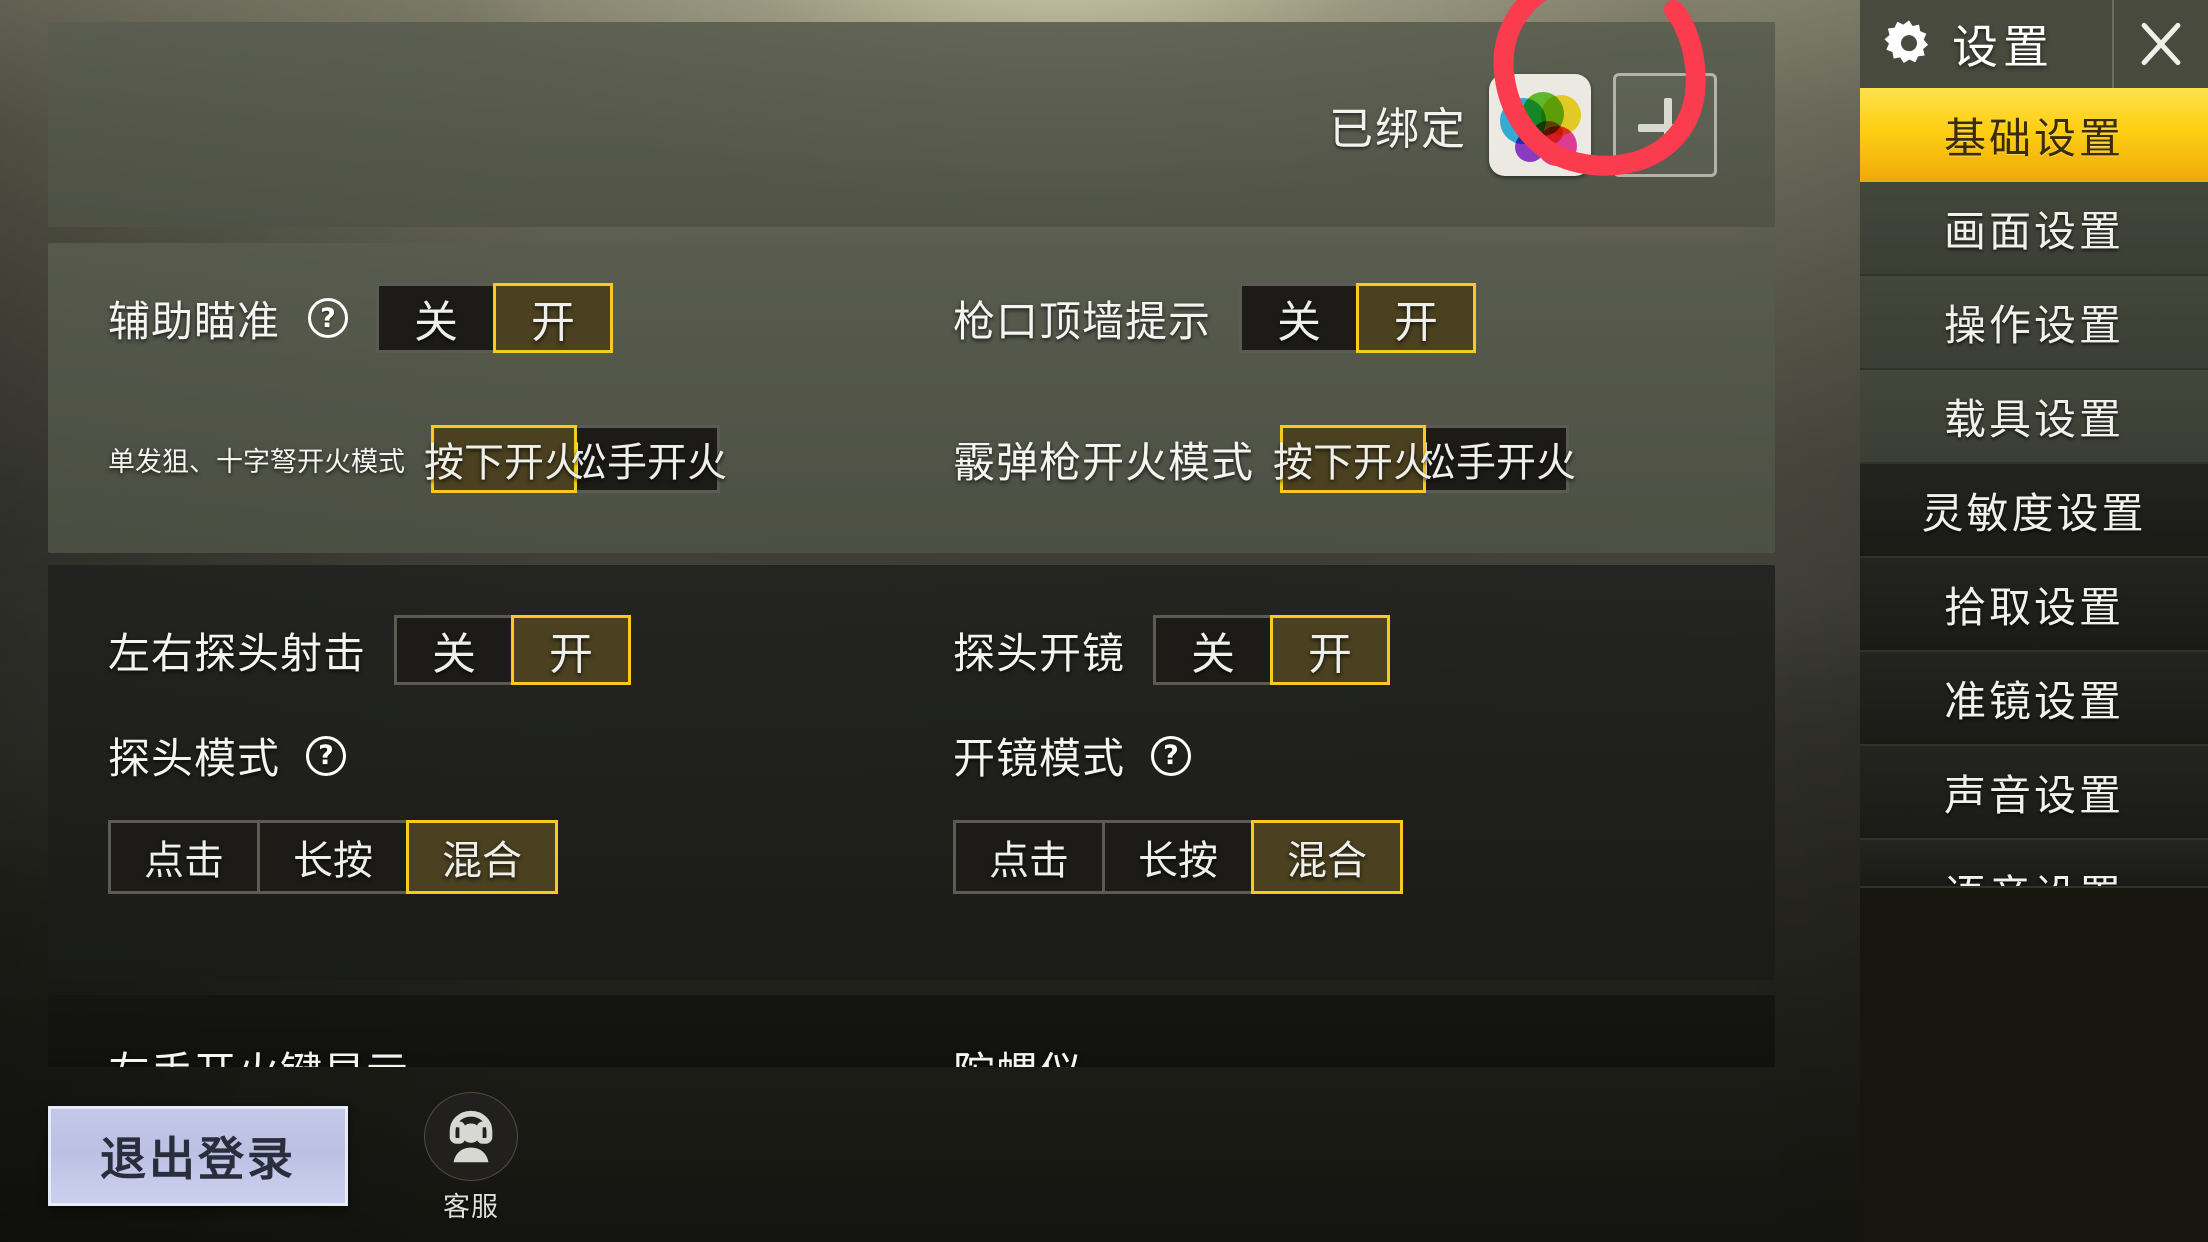  I want to click on sidebar-item-label: 拾取设置, so click(2033, 607).